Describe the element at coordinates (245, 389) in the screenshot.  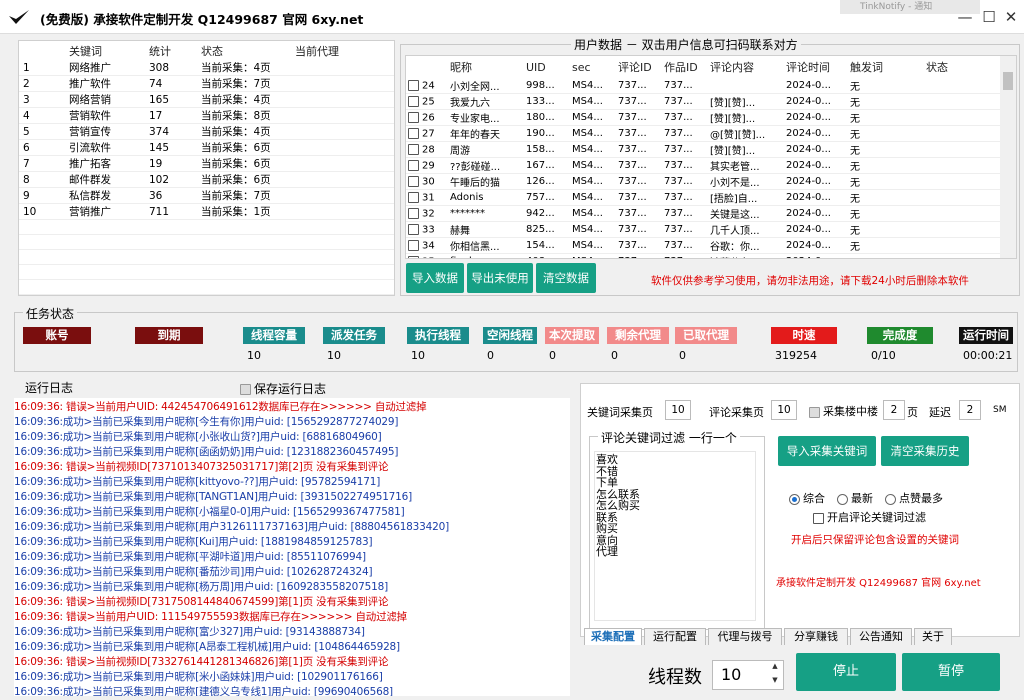
I see `save-log-checkbox-box` at that location.